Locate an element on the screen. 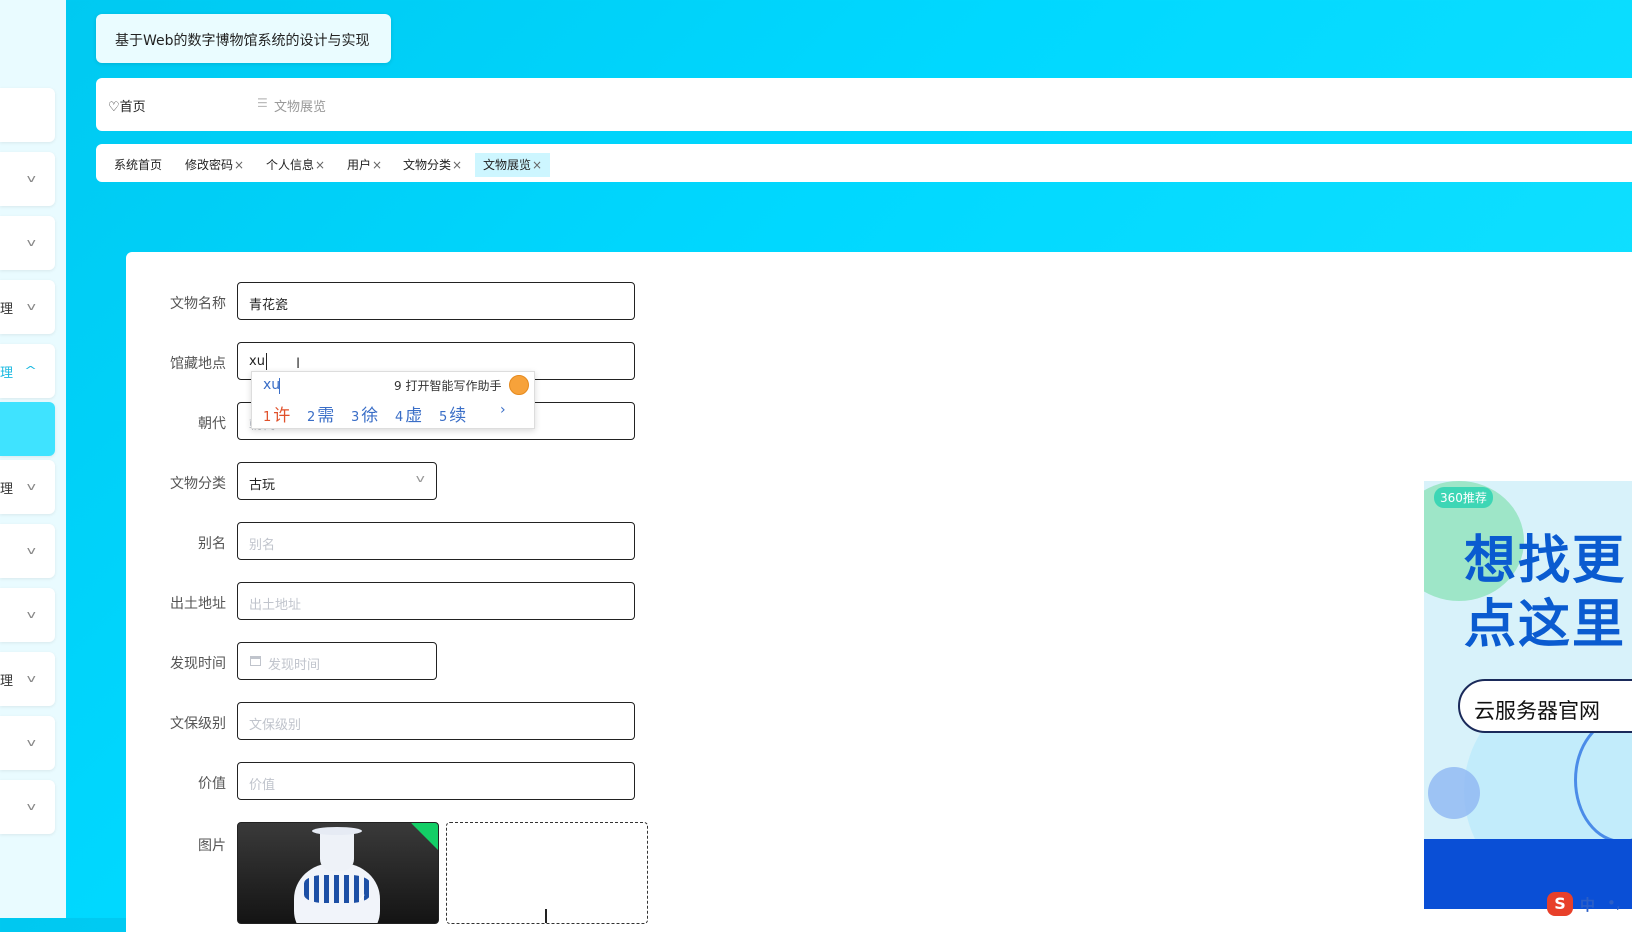 Image resolution: width=1632 pixels, height=932 pixels. sidebar-item-9: 理 v is located at coordinates (27, 679).